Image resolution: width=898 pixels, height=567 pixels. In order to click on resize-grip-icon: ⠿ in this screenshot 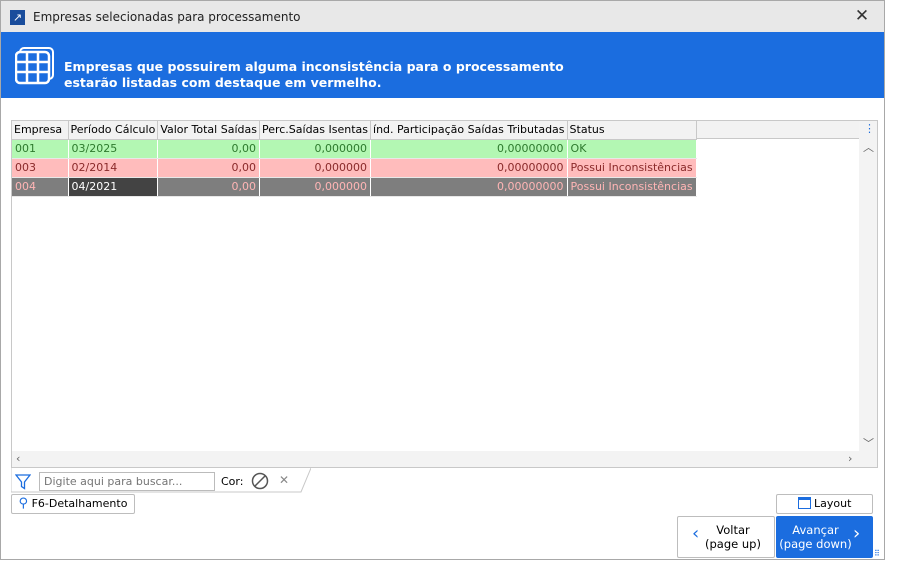, I will do `click(877, 553)`.